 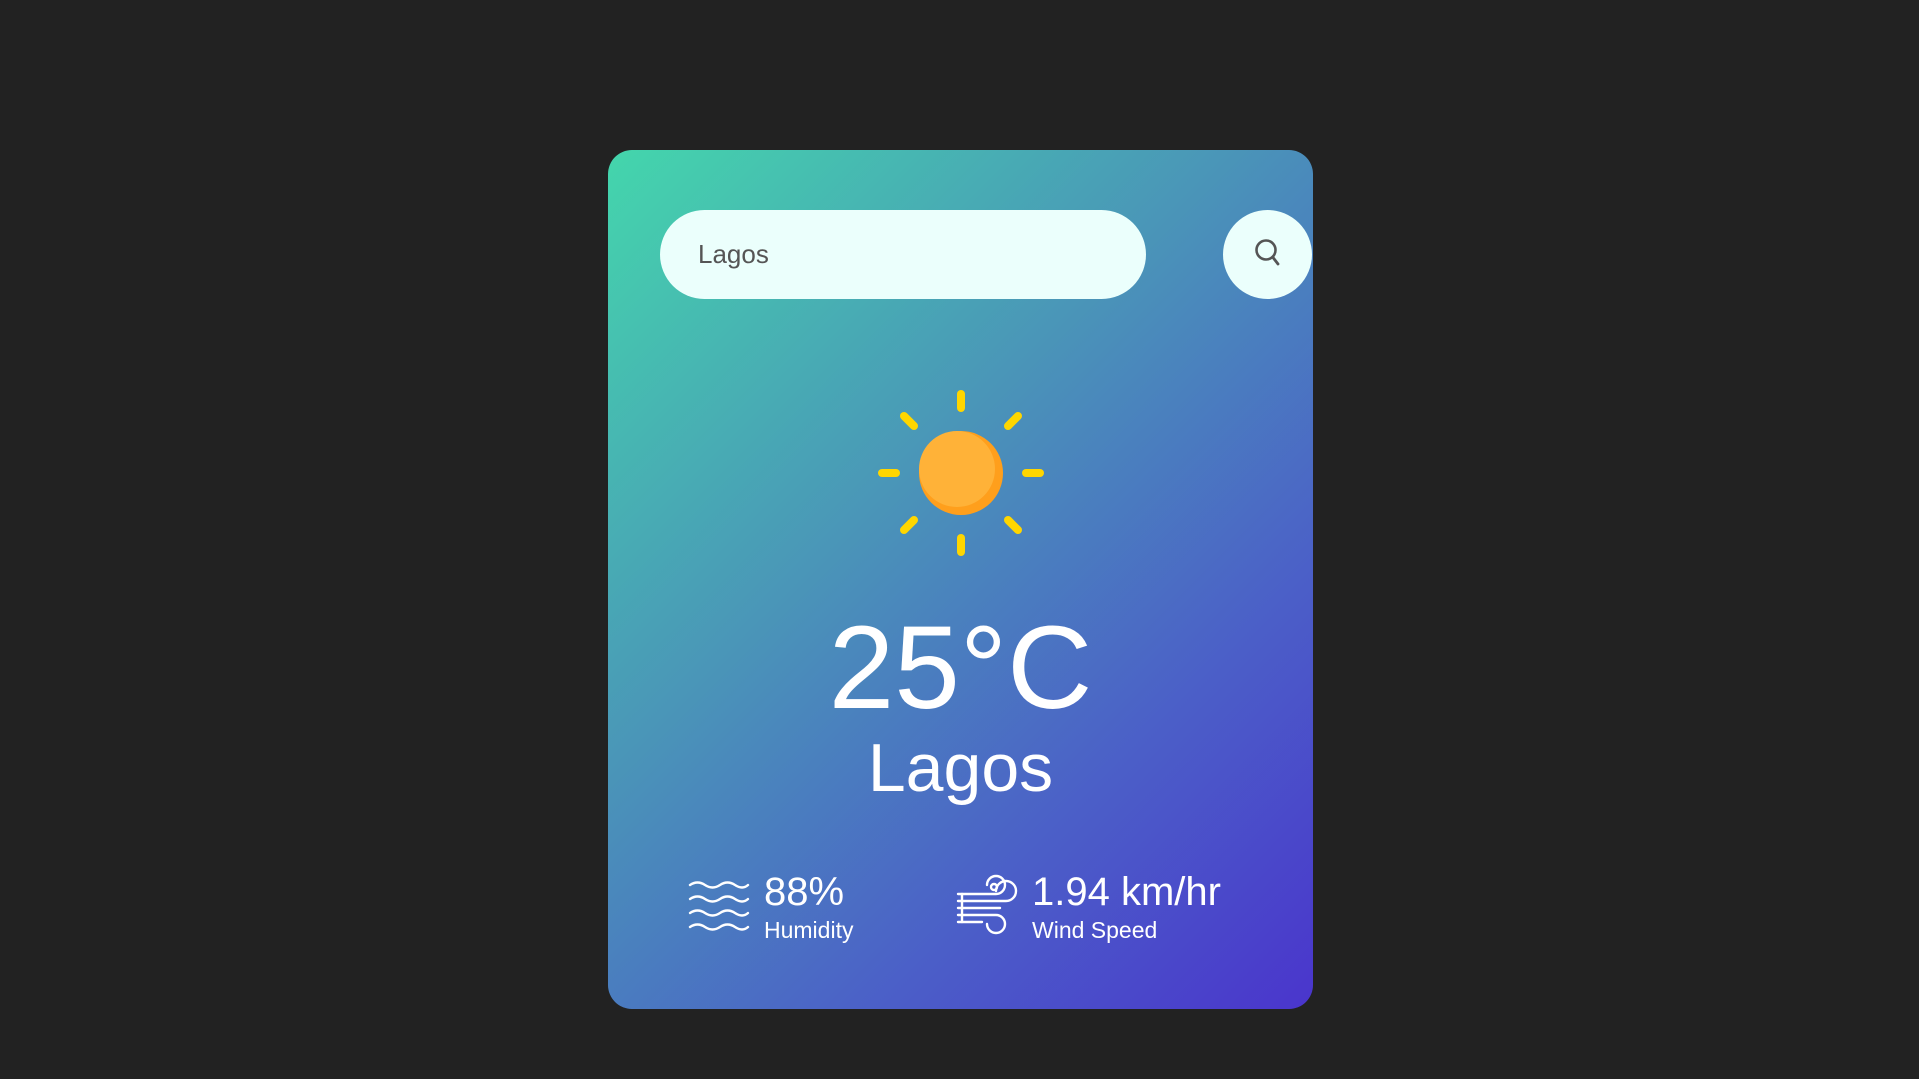 I want to click on humidity-waves-icon, so click(x=719, y=907).